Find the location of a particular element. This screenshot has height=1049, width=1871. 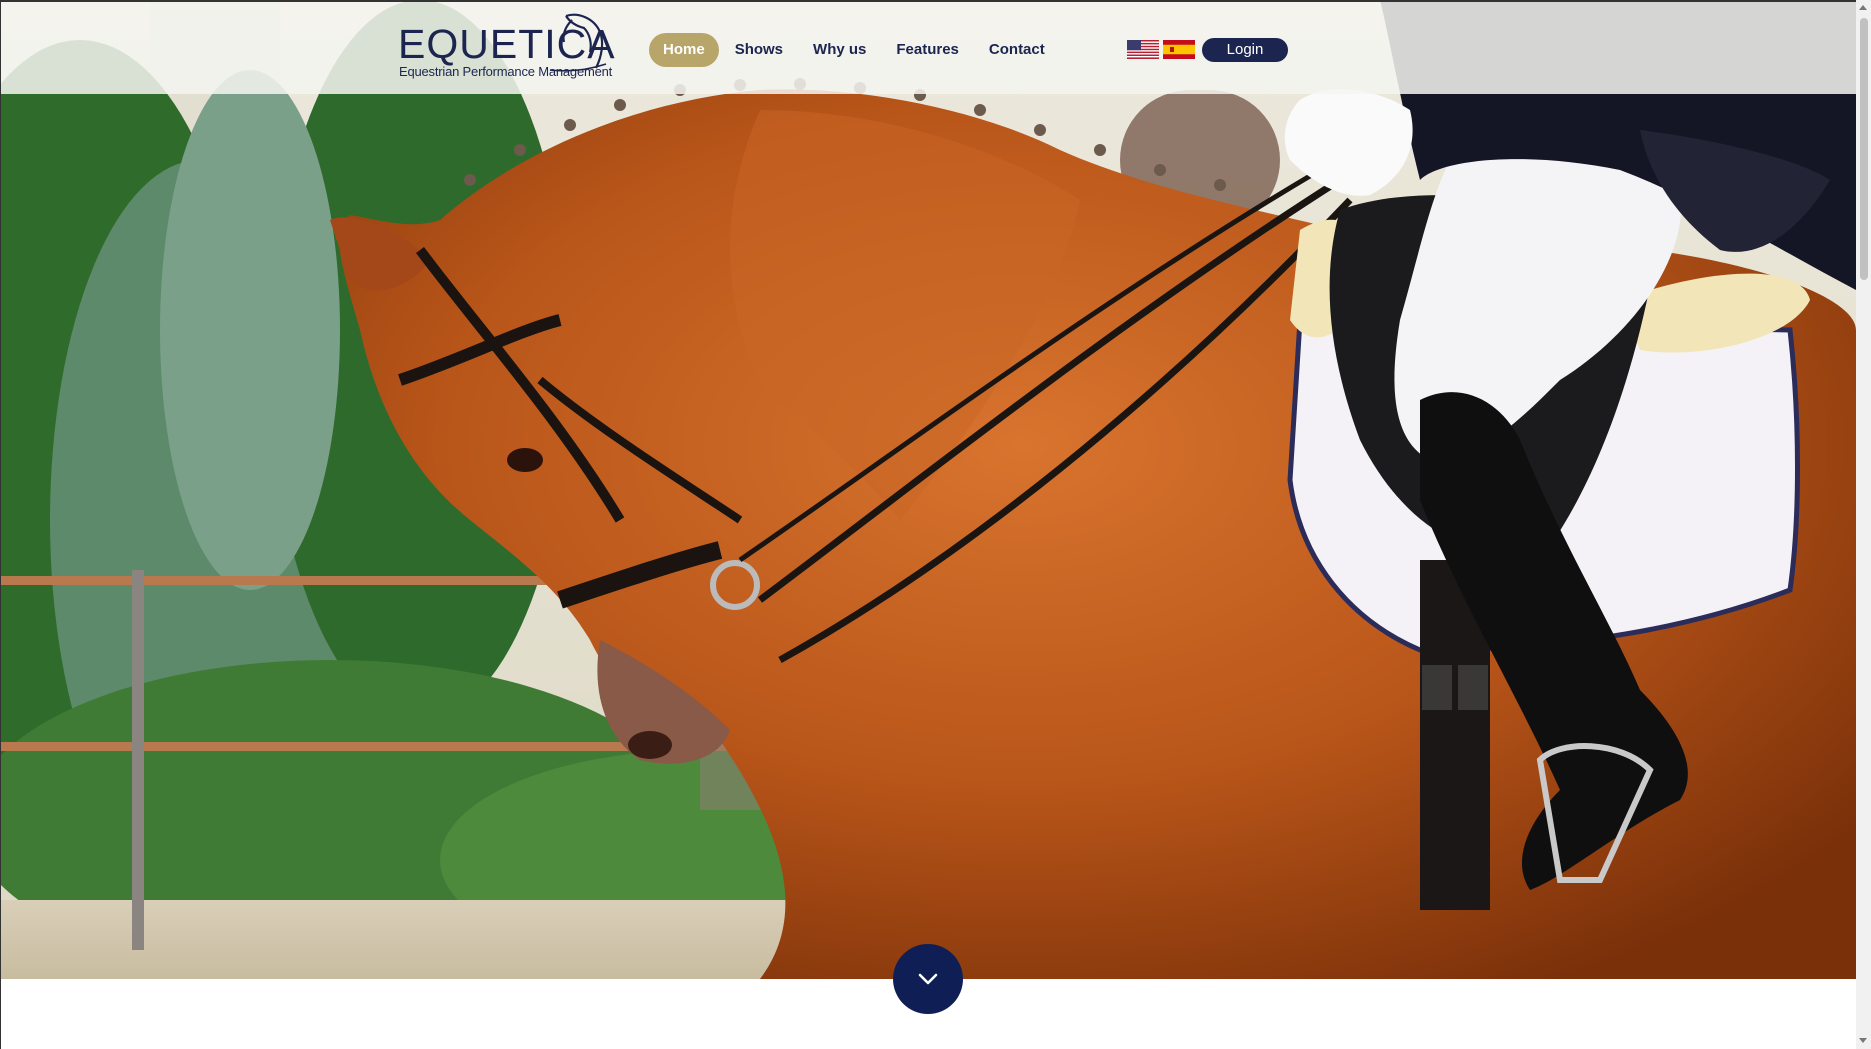

spain-flag-icon is located at coordinates (1179, 49).